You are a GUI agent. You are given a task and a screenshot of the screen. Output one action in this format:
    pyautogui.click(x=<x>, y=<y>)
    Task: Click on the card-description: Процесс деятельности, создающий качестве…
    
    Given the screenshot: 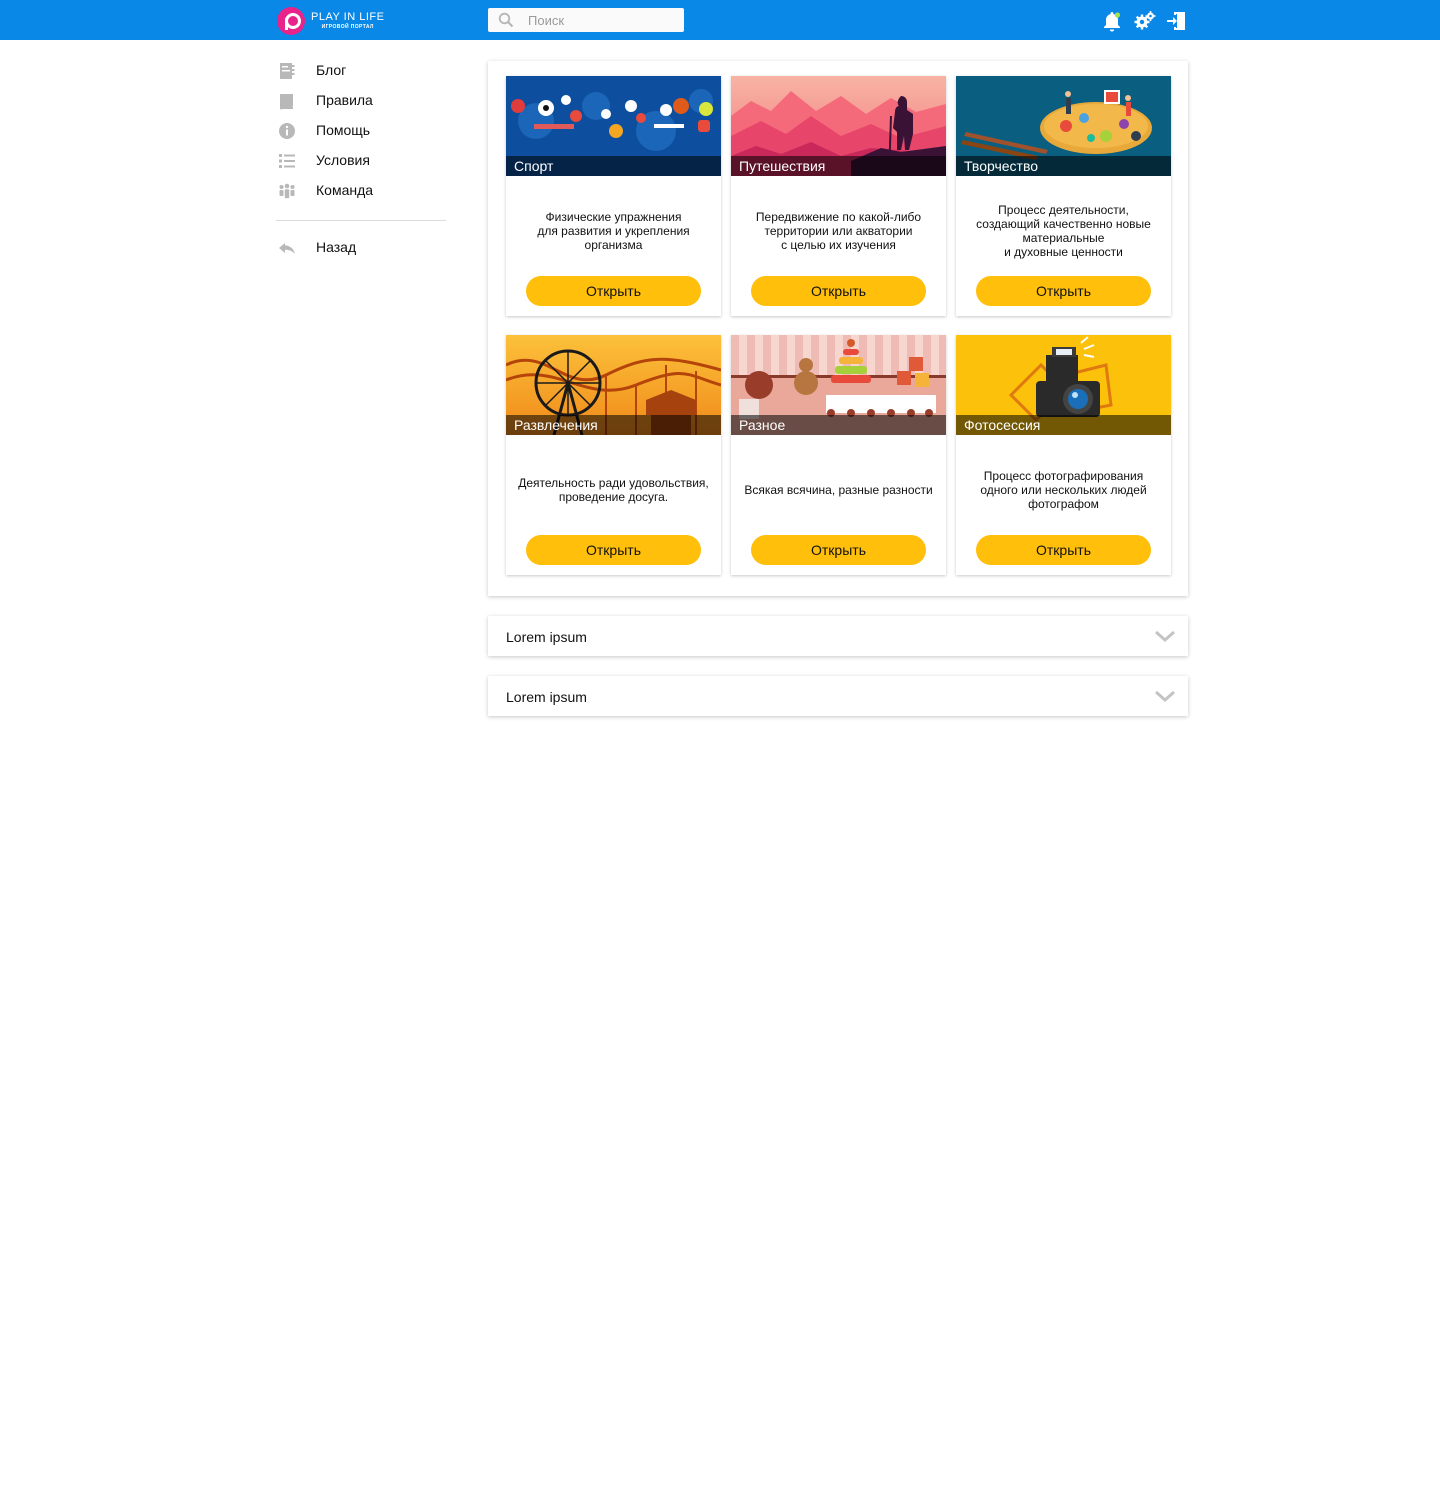 What is the action you would take?
    pyautogui.click(x=1063, y=231)
    